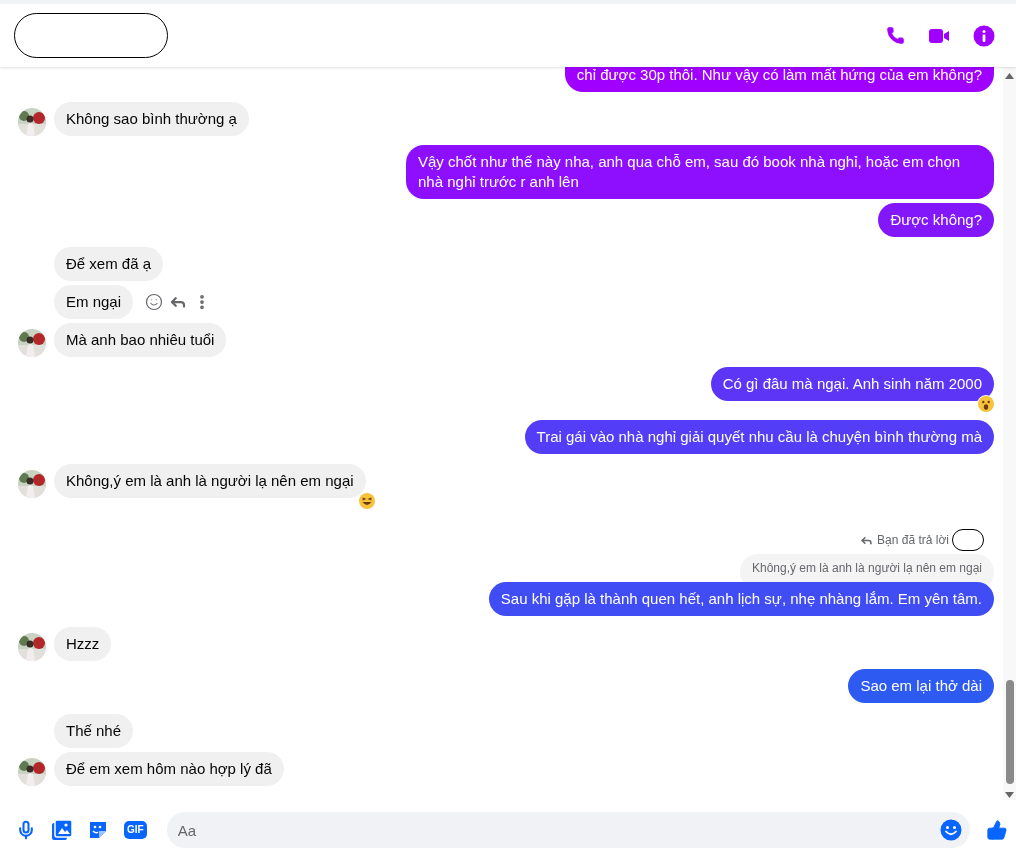 This screenshot has width=1016, height=860. What do you see at coordinates (936, 220) in the screenshot?
I see `sent-message: Được không?` at bounding box center [936, 220].